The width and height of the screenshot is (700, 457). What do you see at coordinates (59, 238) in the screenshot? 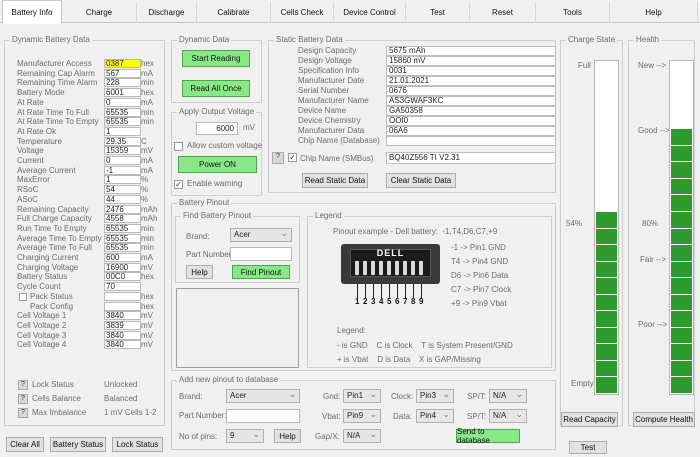
I see `dynamic-row-label: Average Time To Empty` at bounding box center [59, 238].